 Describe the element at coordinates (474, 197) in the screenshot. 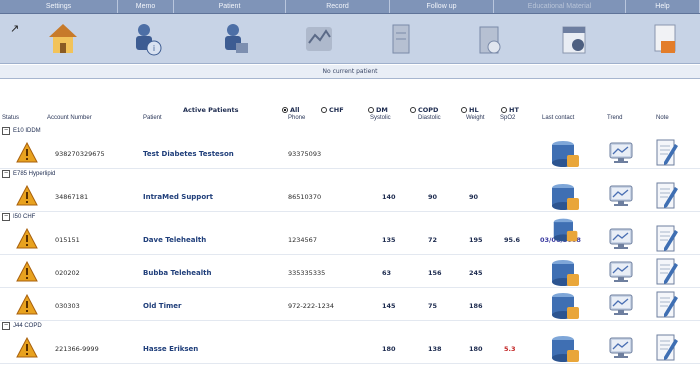

I see `weight-value: 90` at that location.